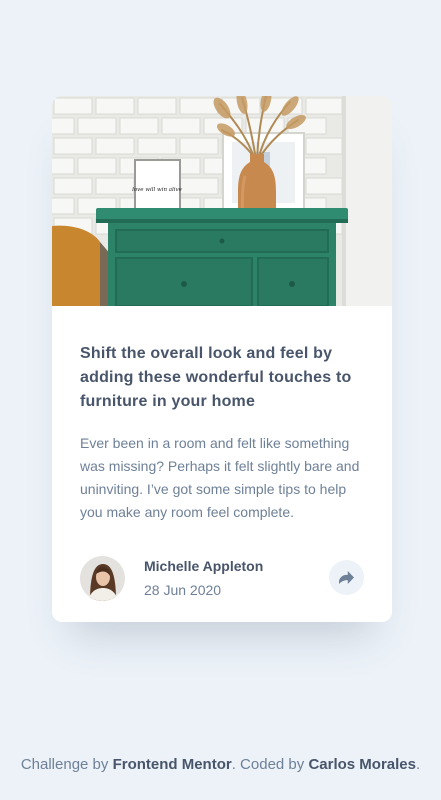 The image size is (441, 800). What do you see at coordinates (270, 764) in the screenshot?
I see `attribution-middle: . Coded by` at bounding box center [270, 764].